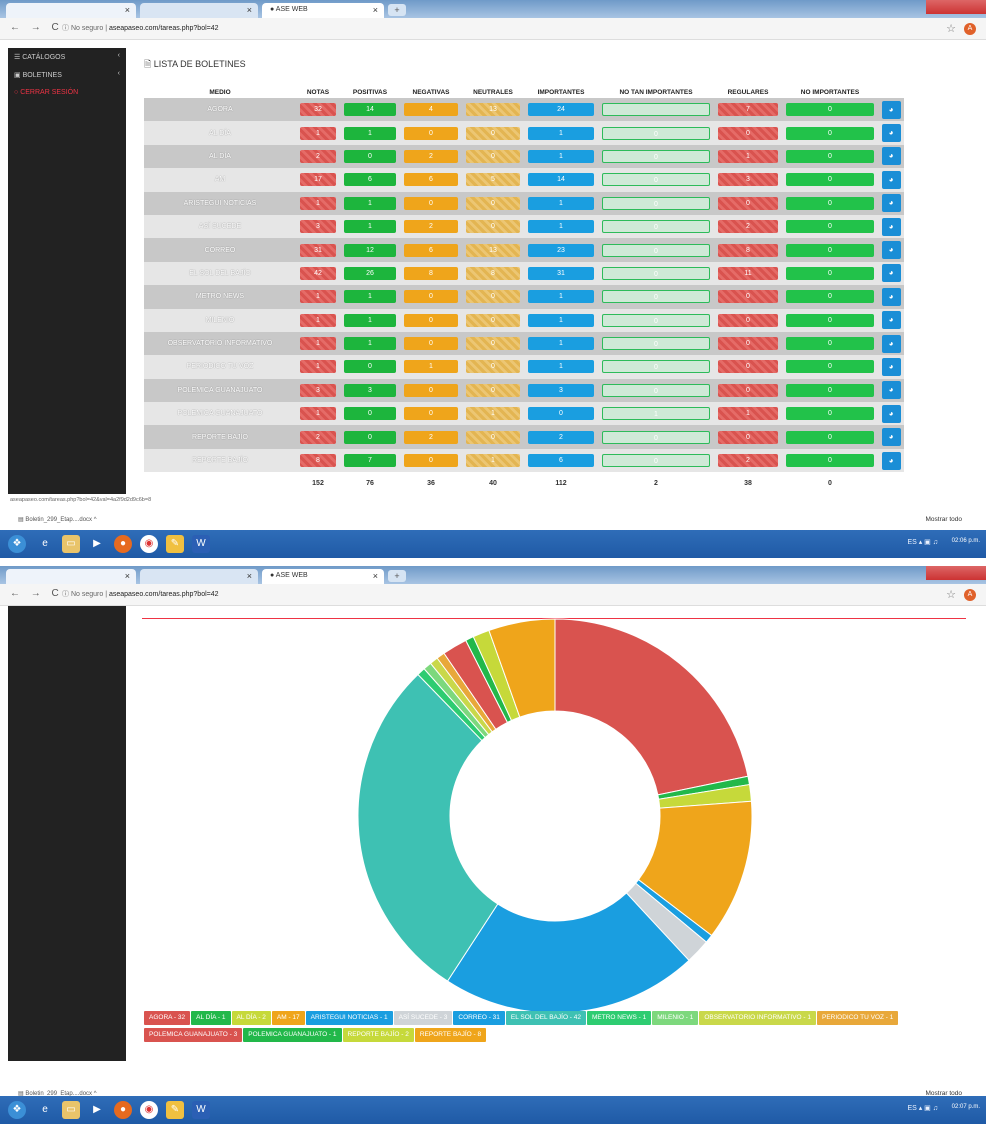 Image resolution: width=986 pixels, height=1124 pixels. What do you see at coordinates (318, 250) in the screenshot?
I see `notas-badge: 31` at bounding box center [318, 250].